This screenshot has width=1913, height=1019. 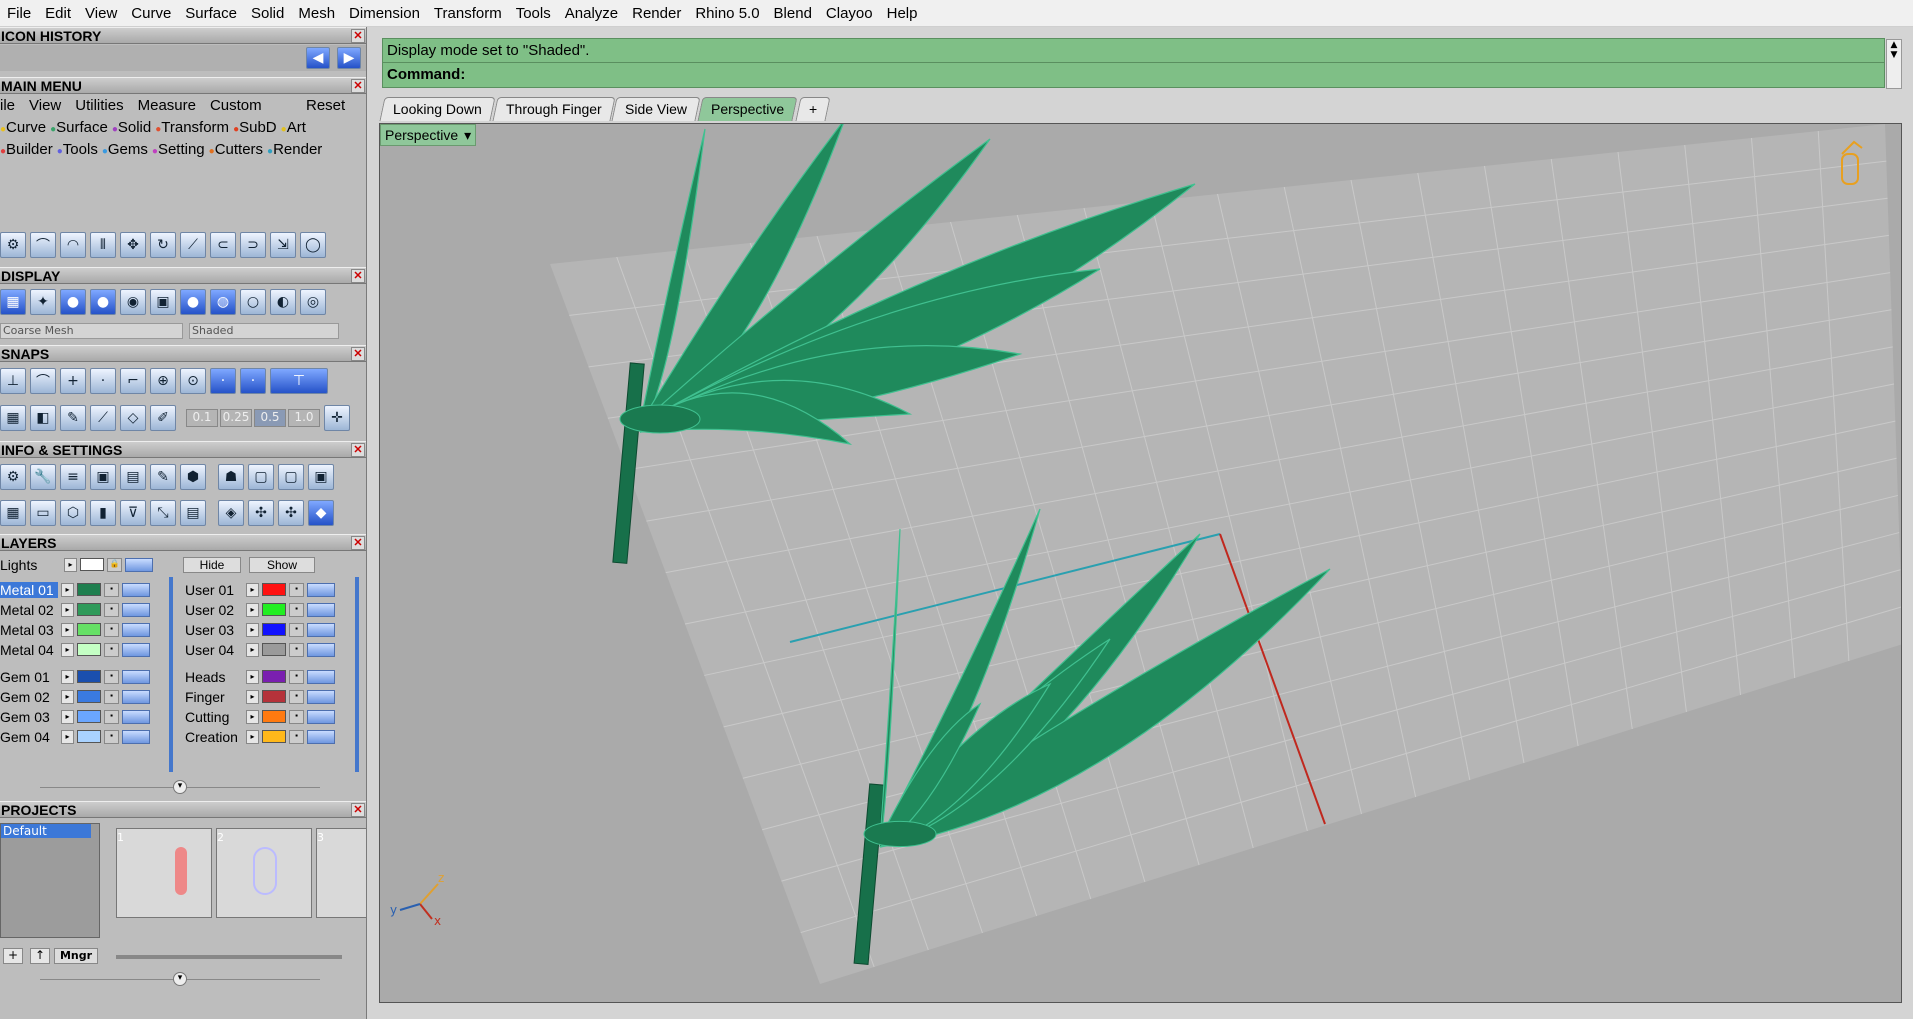 What do you see at coordinates (554, 109) in the screenshot?
I see `viewport-tab: Through Finger` at bounding box center [554, 109].